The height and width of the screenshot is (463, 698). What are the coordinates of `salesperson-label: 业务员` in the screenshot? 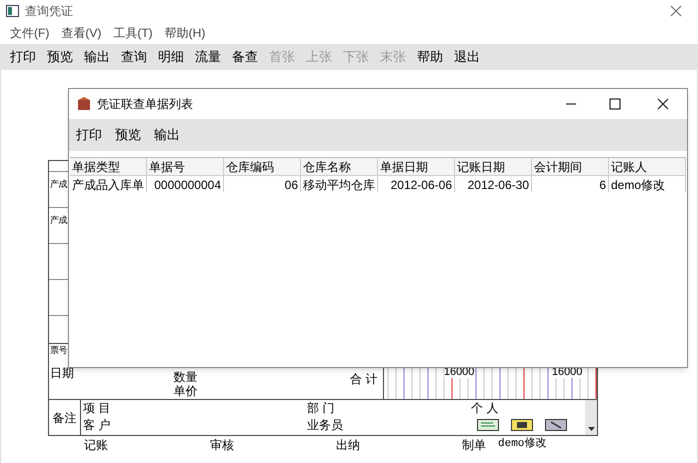 It's located at (325, 425).